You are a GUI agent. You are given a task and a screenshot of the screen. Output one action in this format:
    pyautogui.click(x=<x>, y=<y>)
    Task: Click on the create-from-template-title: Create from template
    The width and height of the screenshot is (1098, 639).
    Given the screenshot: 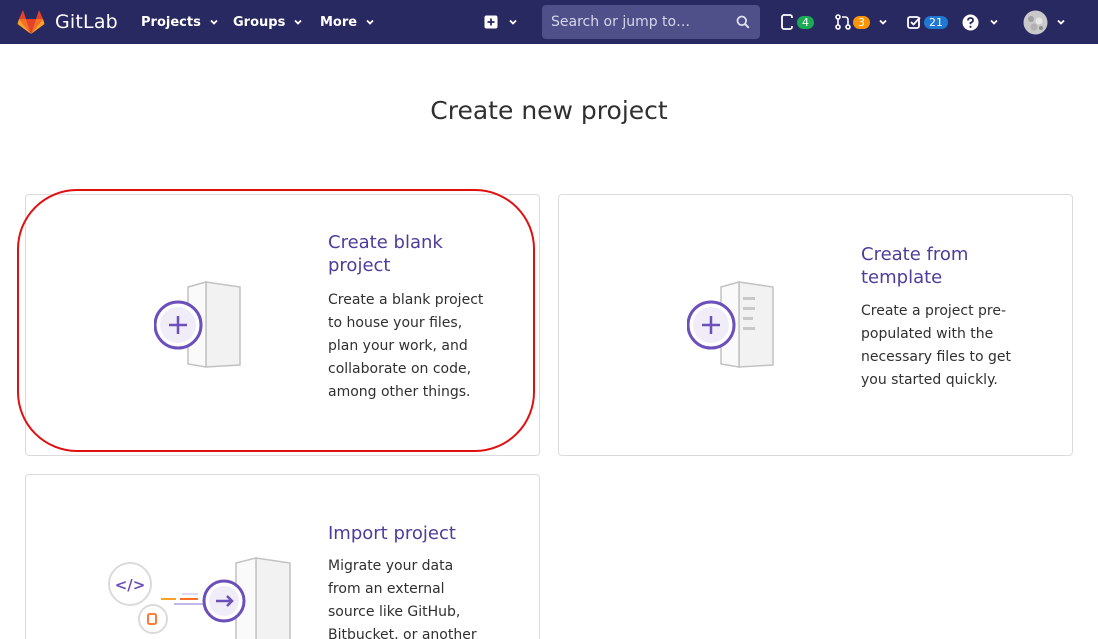 What is the action you would take?
    pyautogui.click(x=936, y=266)
    